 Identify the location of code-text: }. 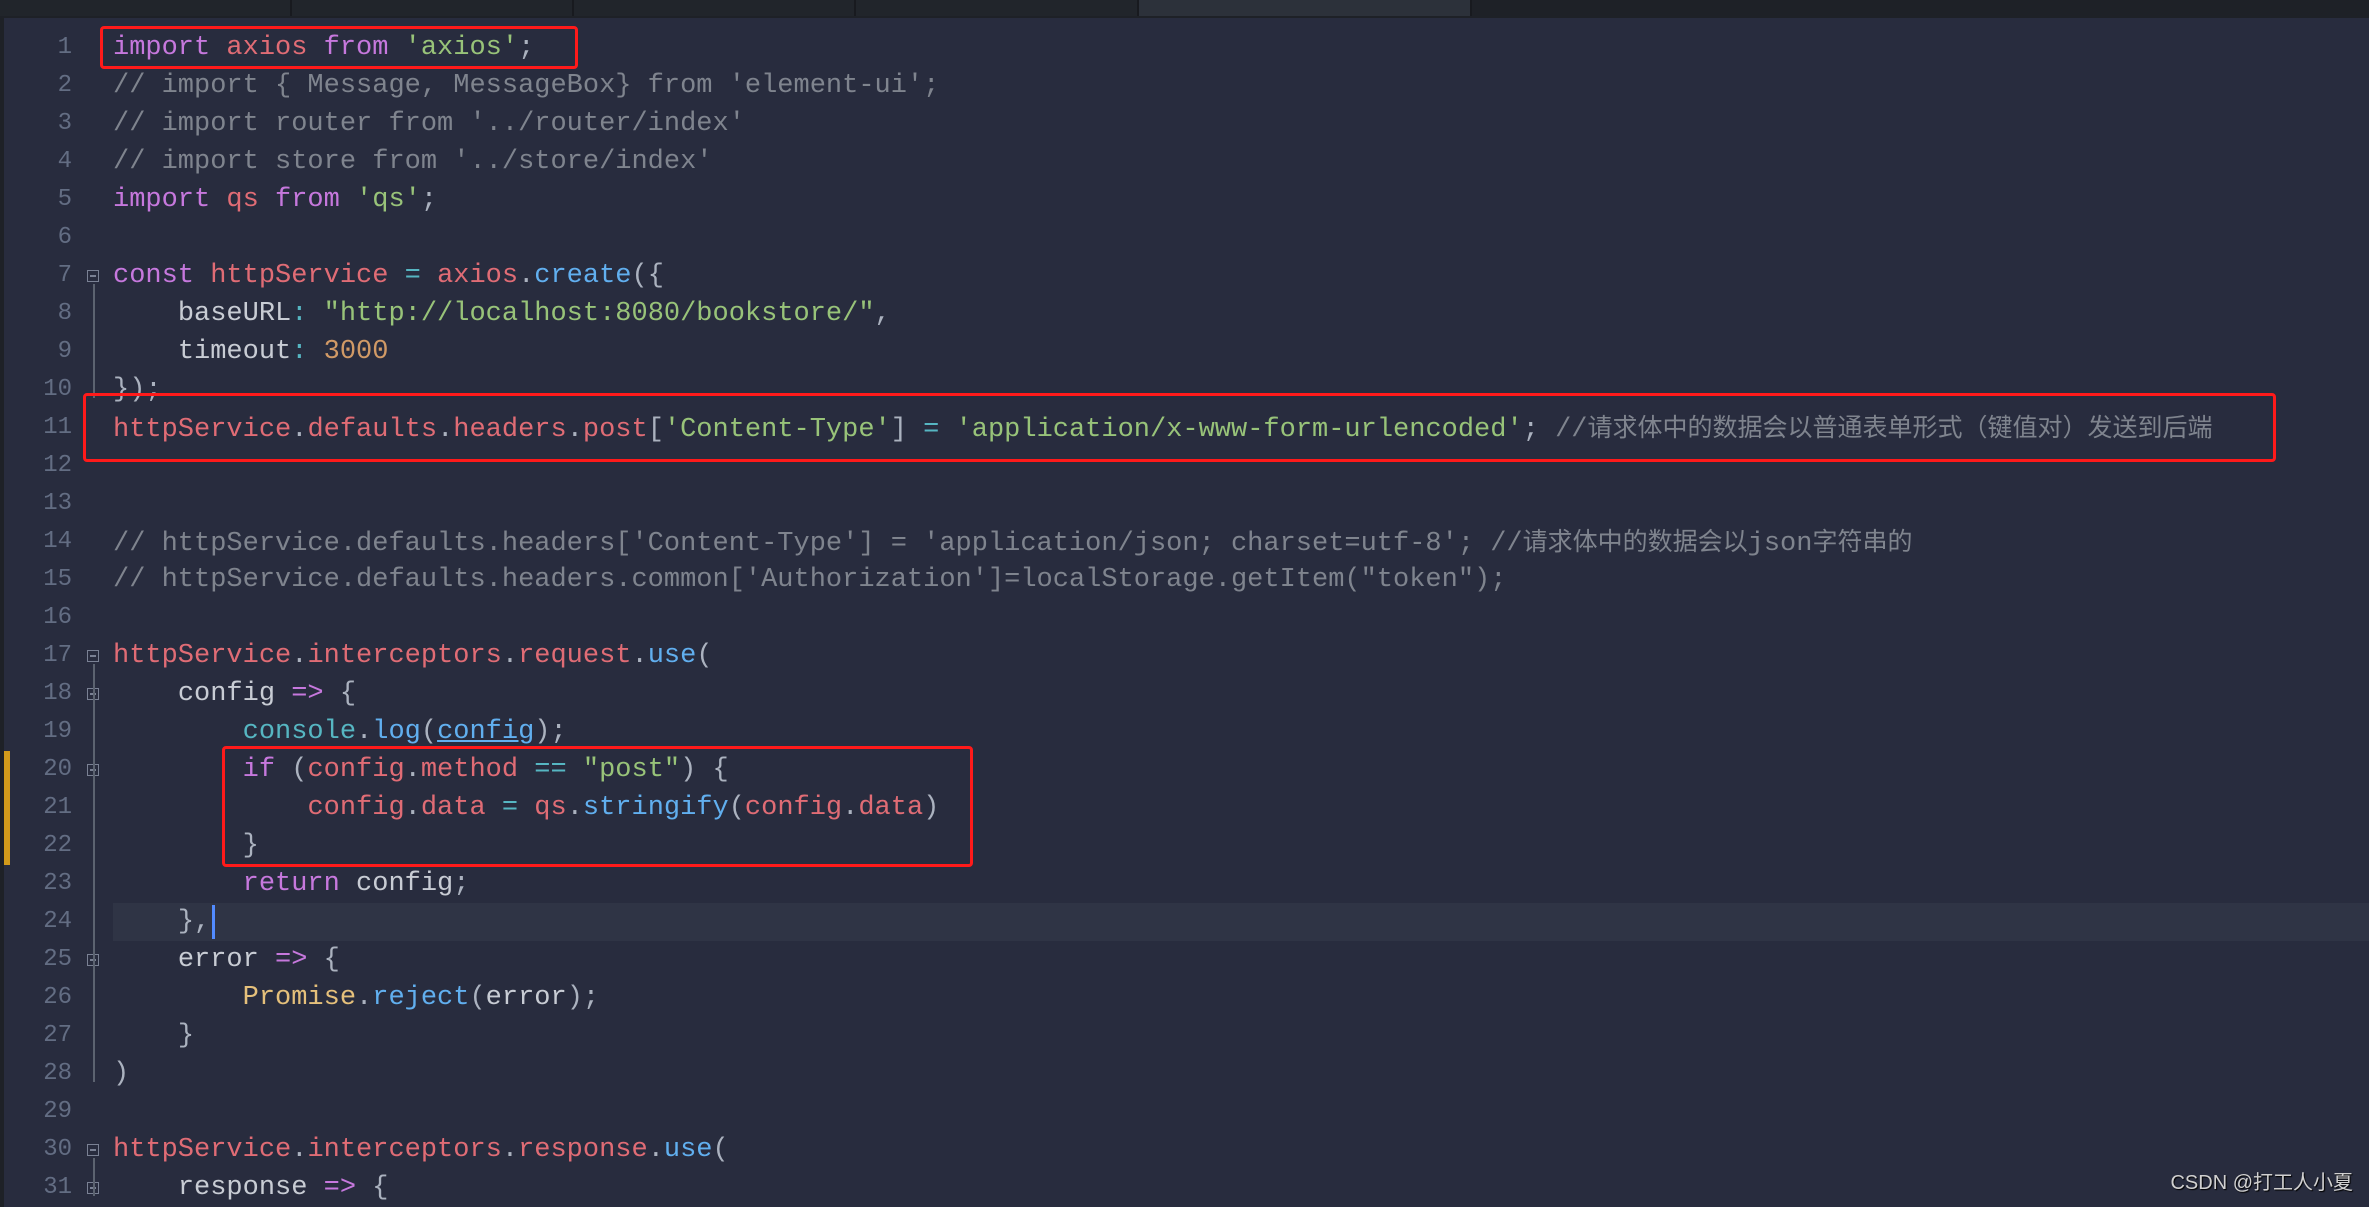
(153, 1036).